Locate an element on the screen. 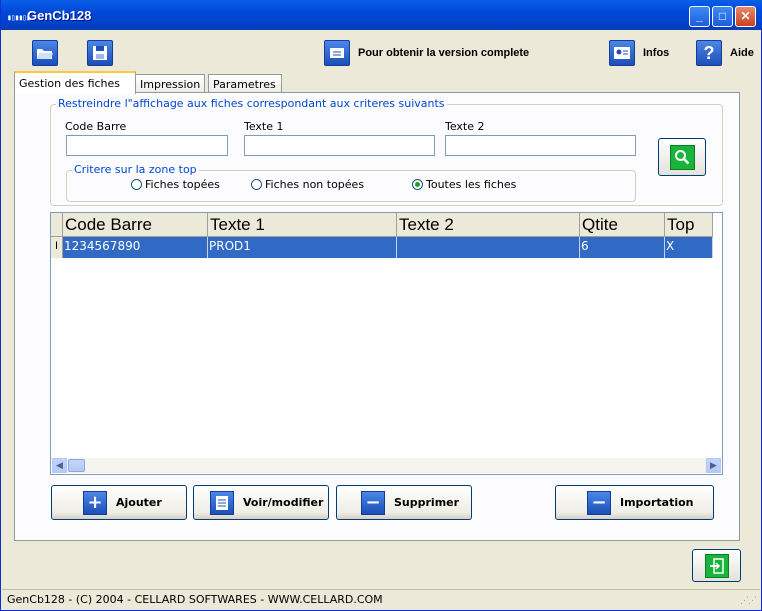 The width and height of the screenshot is (762, 611). code-barre-label: Code Barre is located at coordinates (96, 126).